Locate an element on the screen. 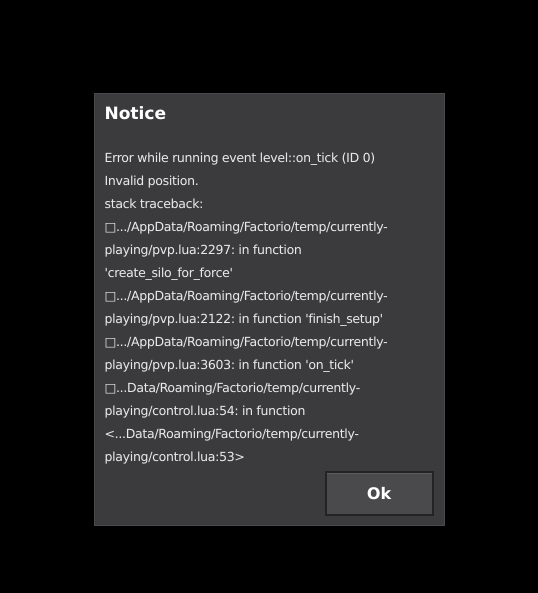  dialog-title: Notice is located at coordinates (135, 114).